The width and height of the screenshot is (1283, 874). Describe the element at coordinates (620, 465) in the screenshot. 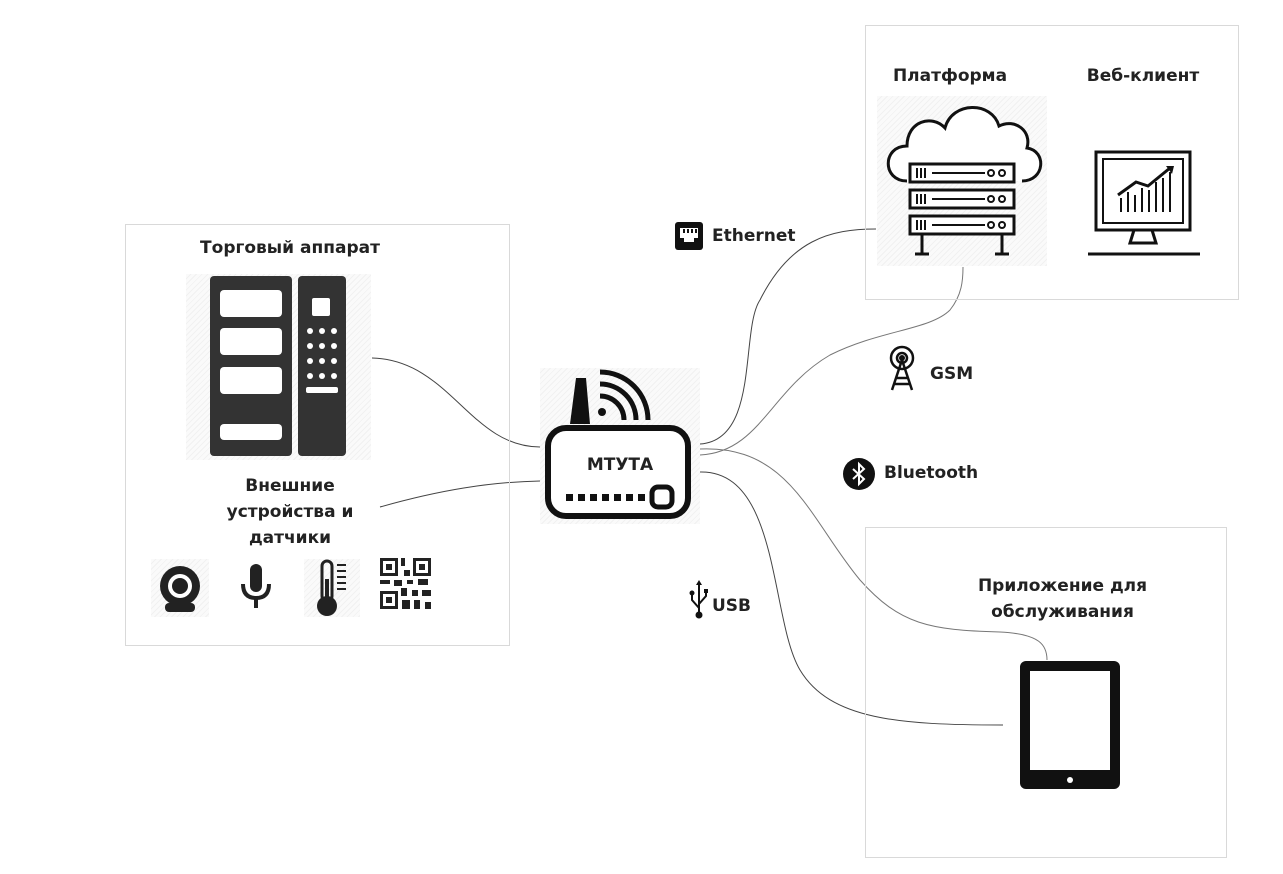

I see `router-label: МТУТА` at that location.